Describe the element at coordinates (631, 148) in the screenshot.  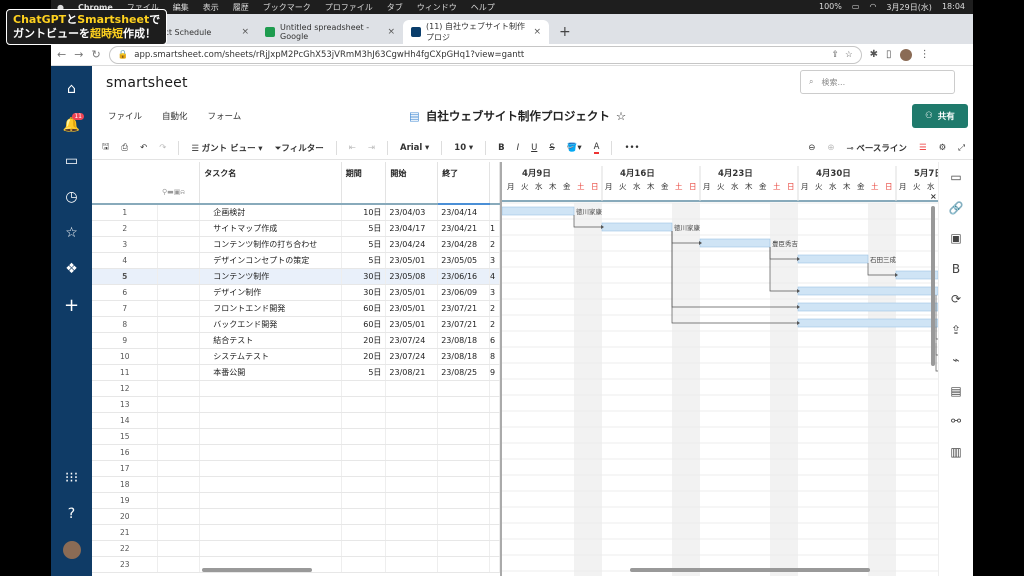
I see `more-icon: •••` at that location.